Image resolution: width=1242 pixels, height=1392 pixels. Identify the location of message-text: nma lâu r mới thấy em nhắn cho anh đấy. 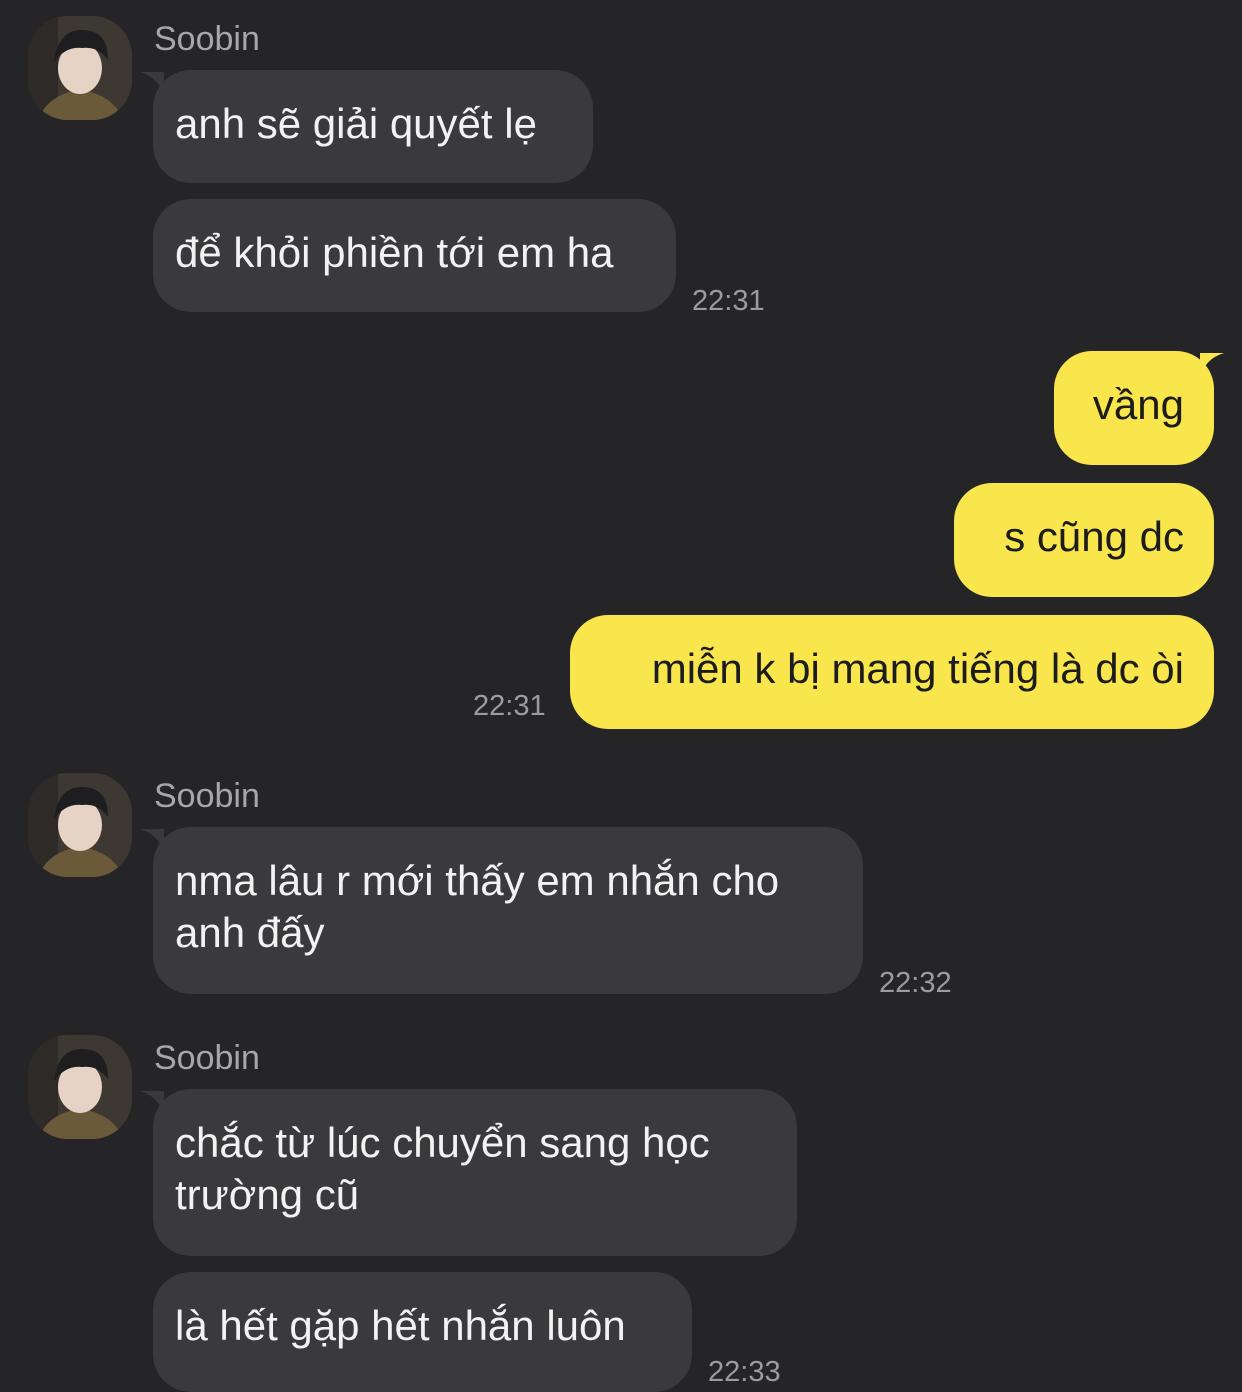
(477, 906).